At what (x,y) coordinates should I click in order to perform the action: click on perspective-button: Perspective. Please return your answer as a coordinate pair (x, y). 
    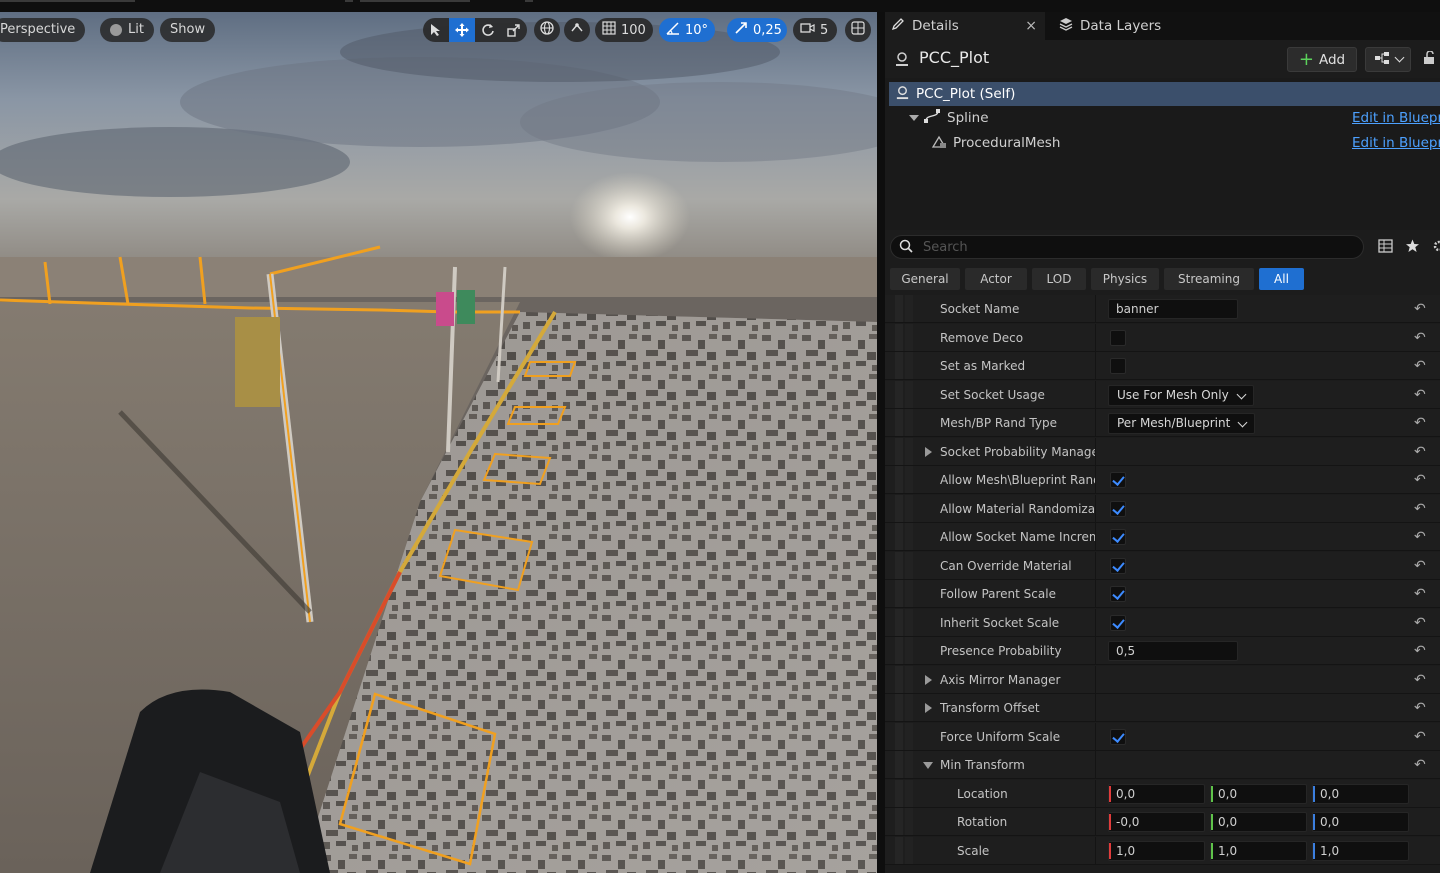
    Looking at the image, I should click on (43, 30).